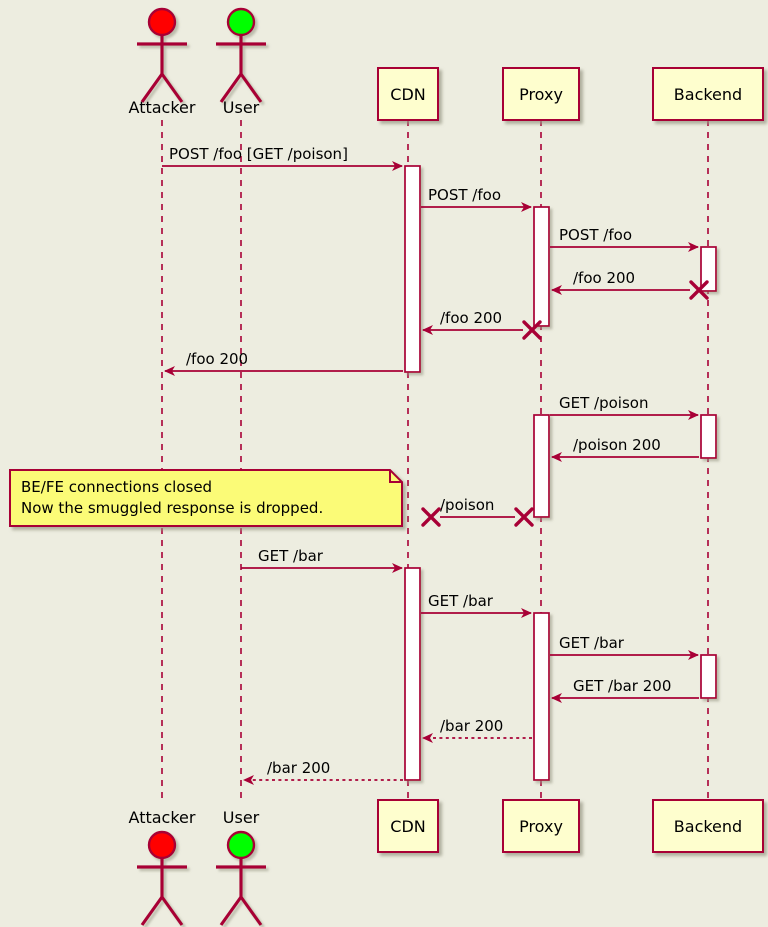 The image size is (768, 927). I want to click on participant-cdn-bottom: CDN, so click(408, 826).